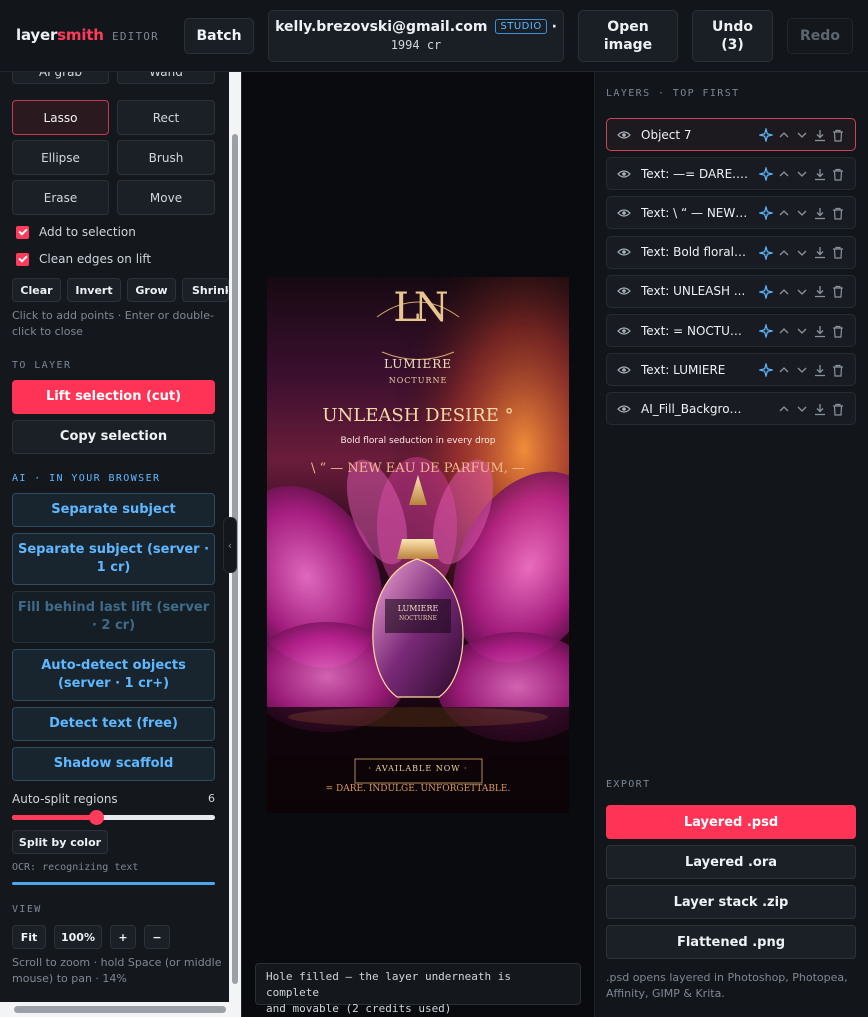 This screenshot has height=1017, width=868. I want to click on tool-rect: Rect, so click(166, 117).